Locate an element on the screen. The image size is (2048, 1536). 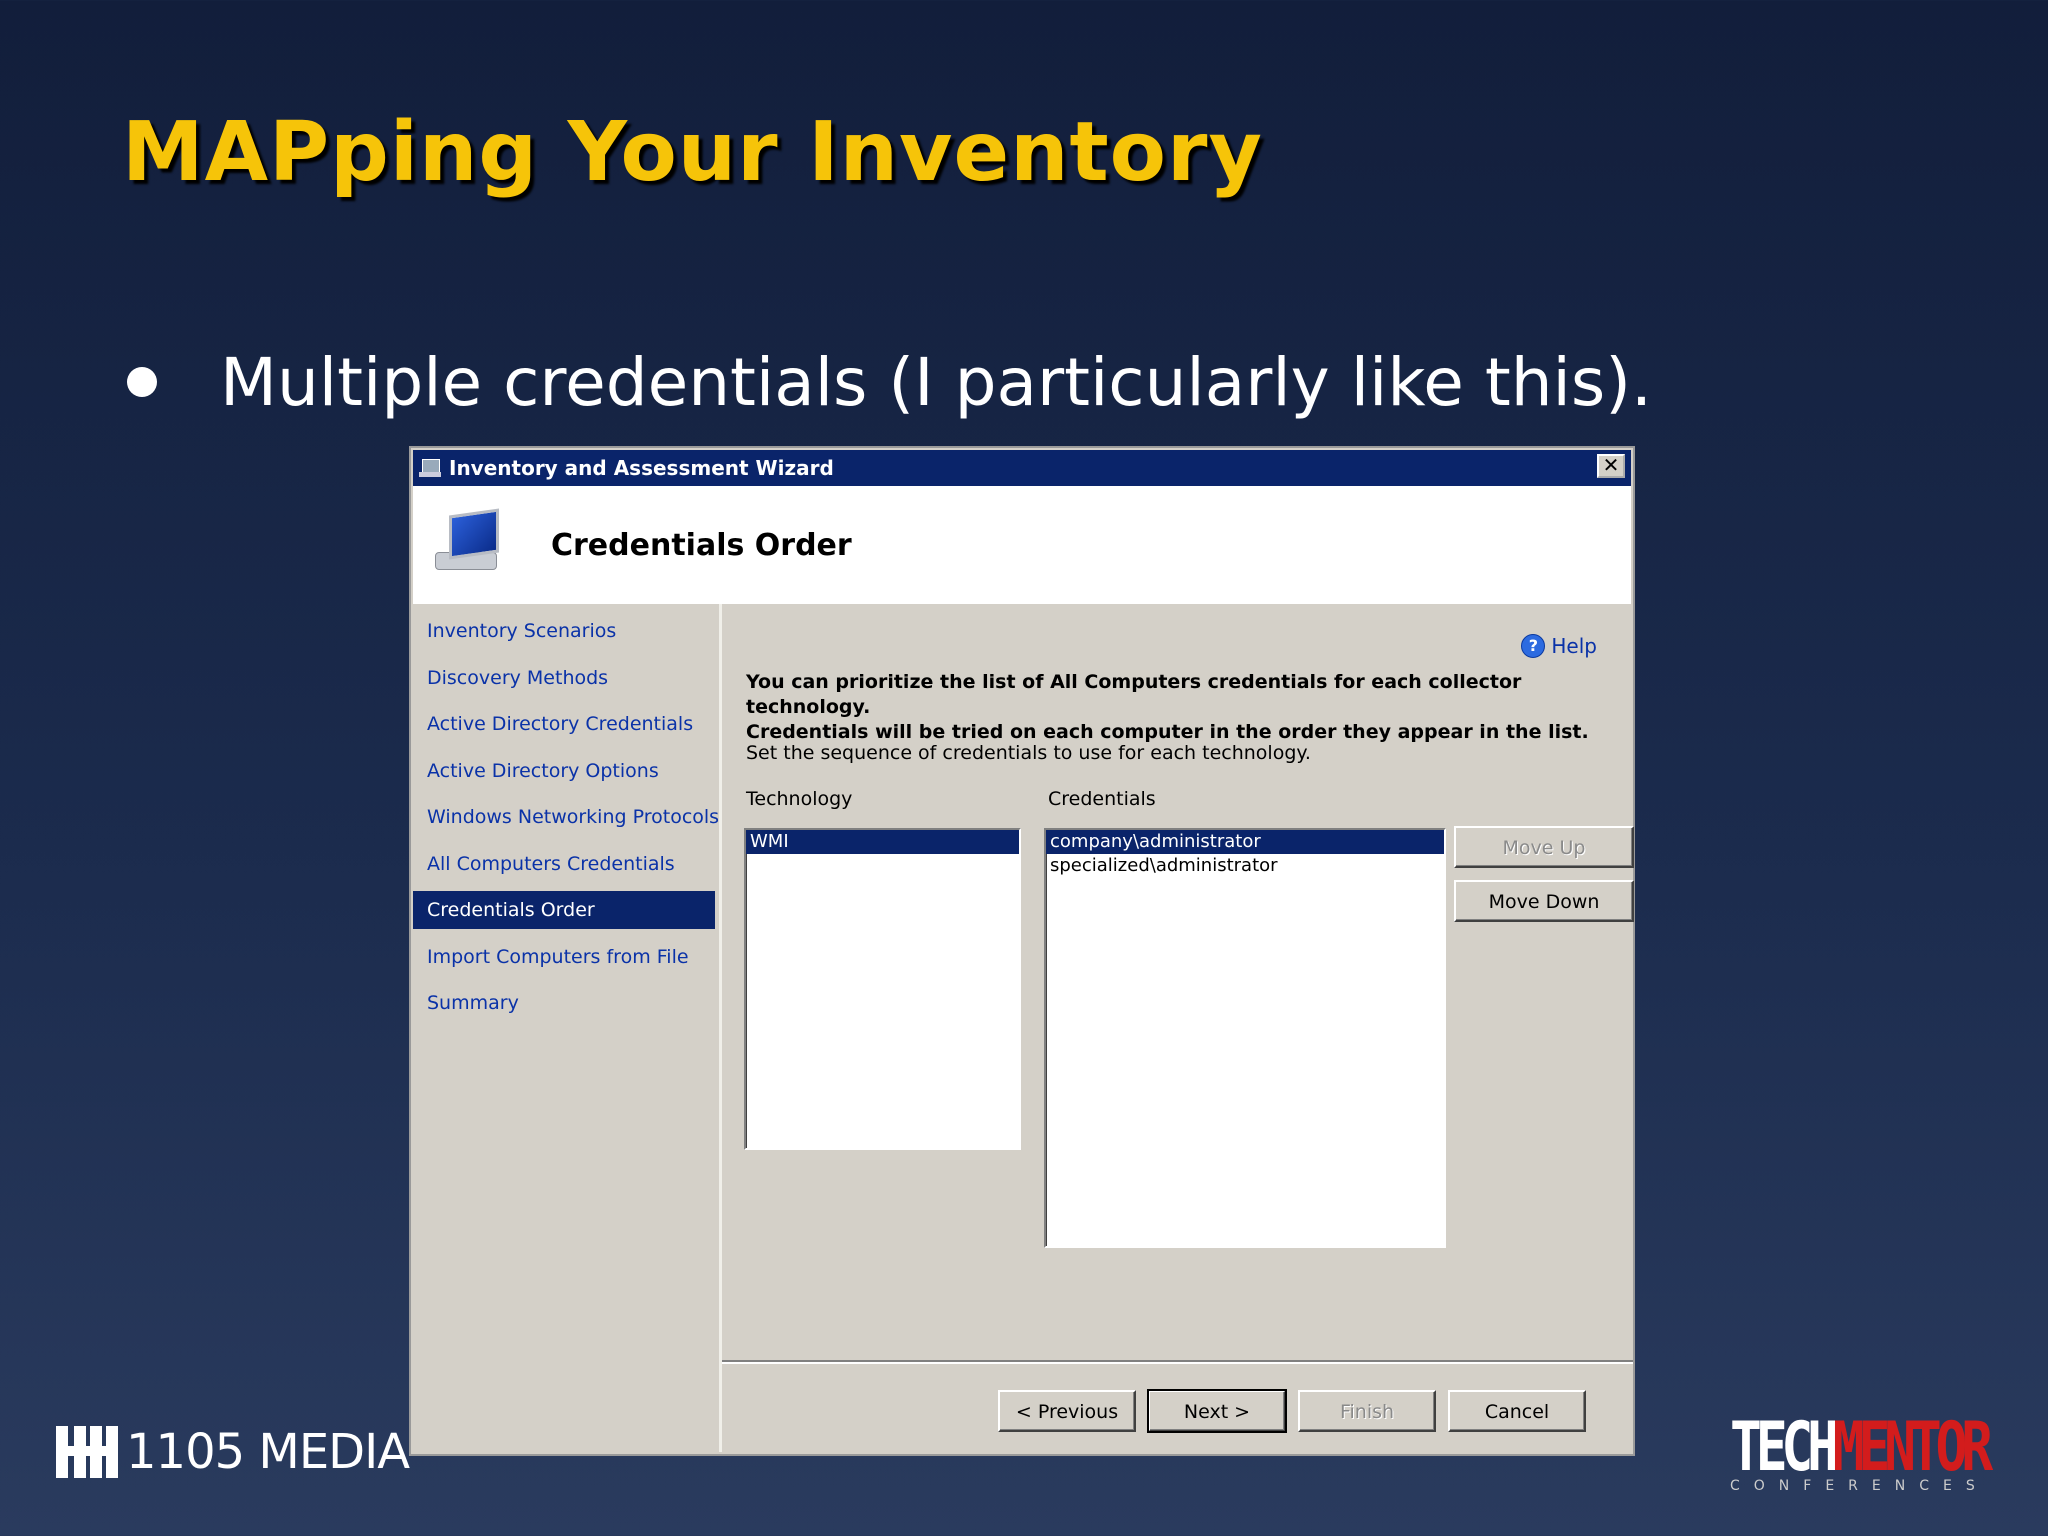
move-up-button: Move Up is located at coordinates (1544, 847).